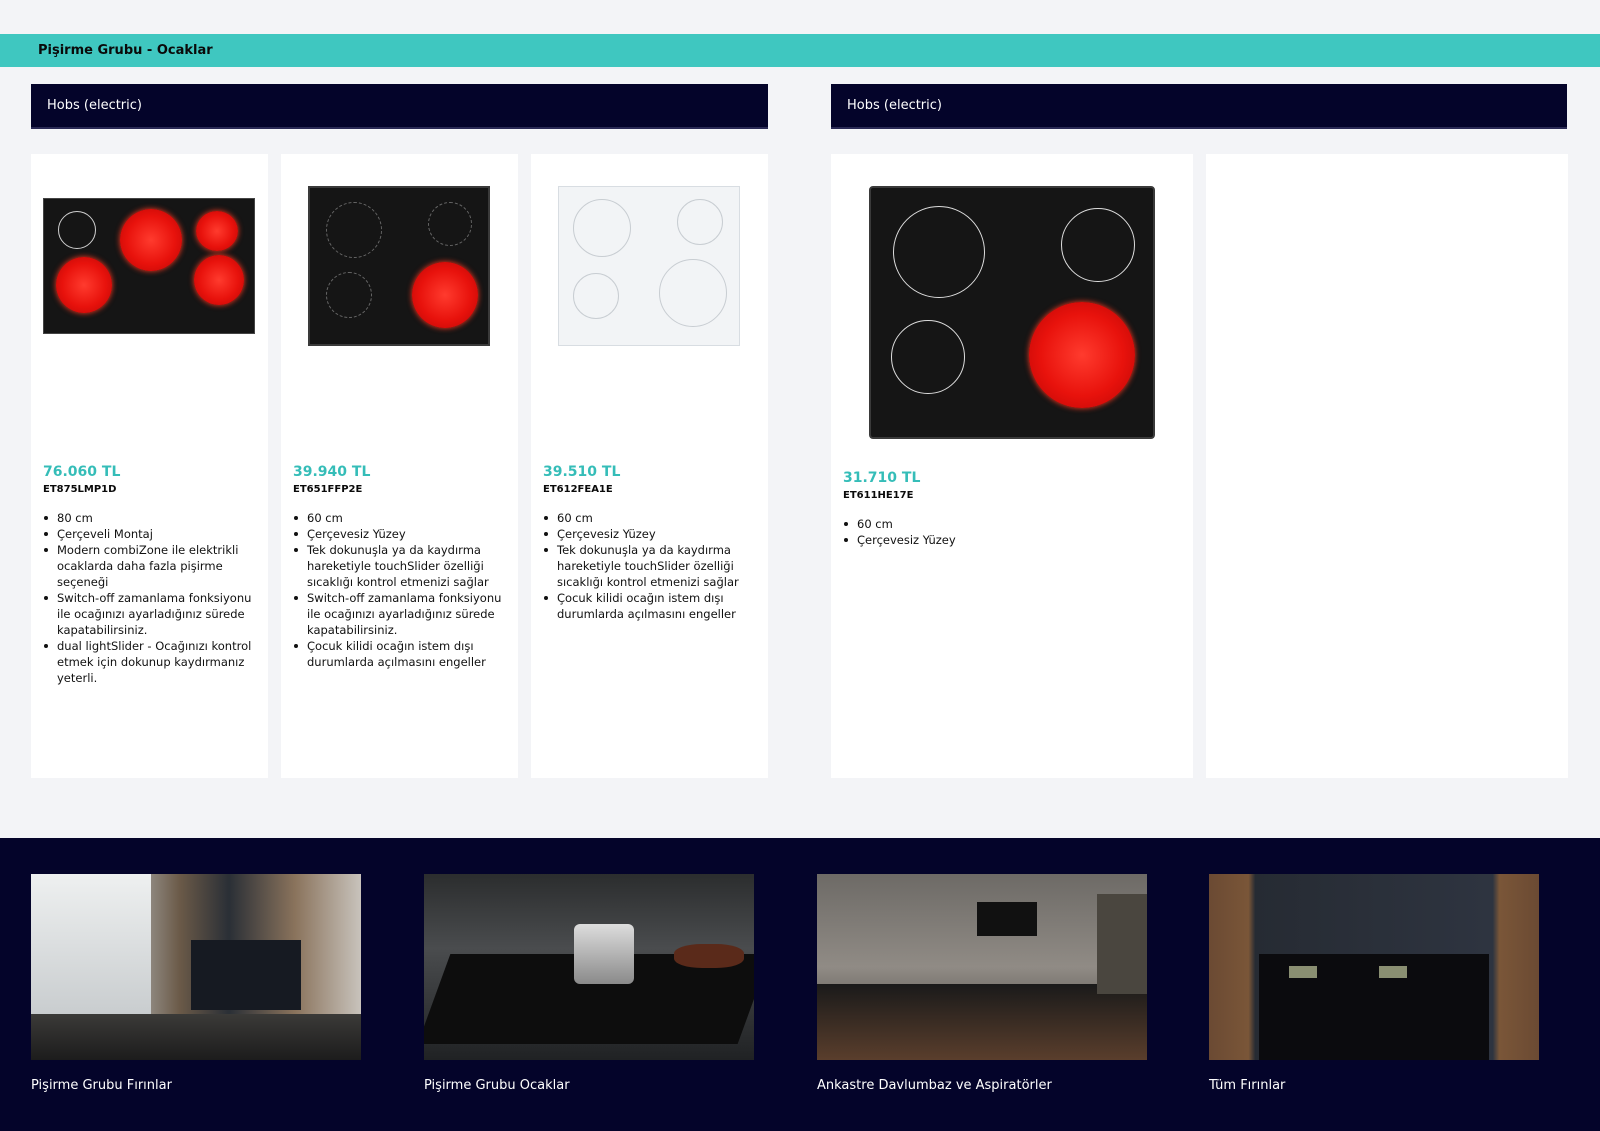 This screenshot has height=1131, width=1600. What do you see at coordinates (153, 518) in the screenshot?
I see `feature-item: 80 cm` at bounding box center [153, 518].